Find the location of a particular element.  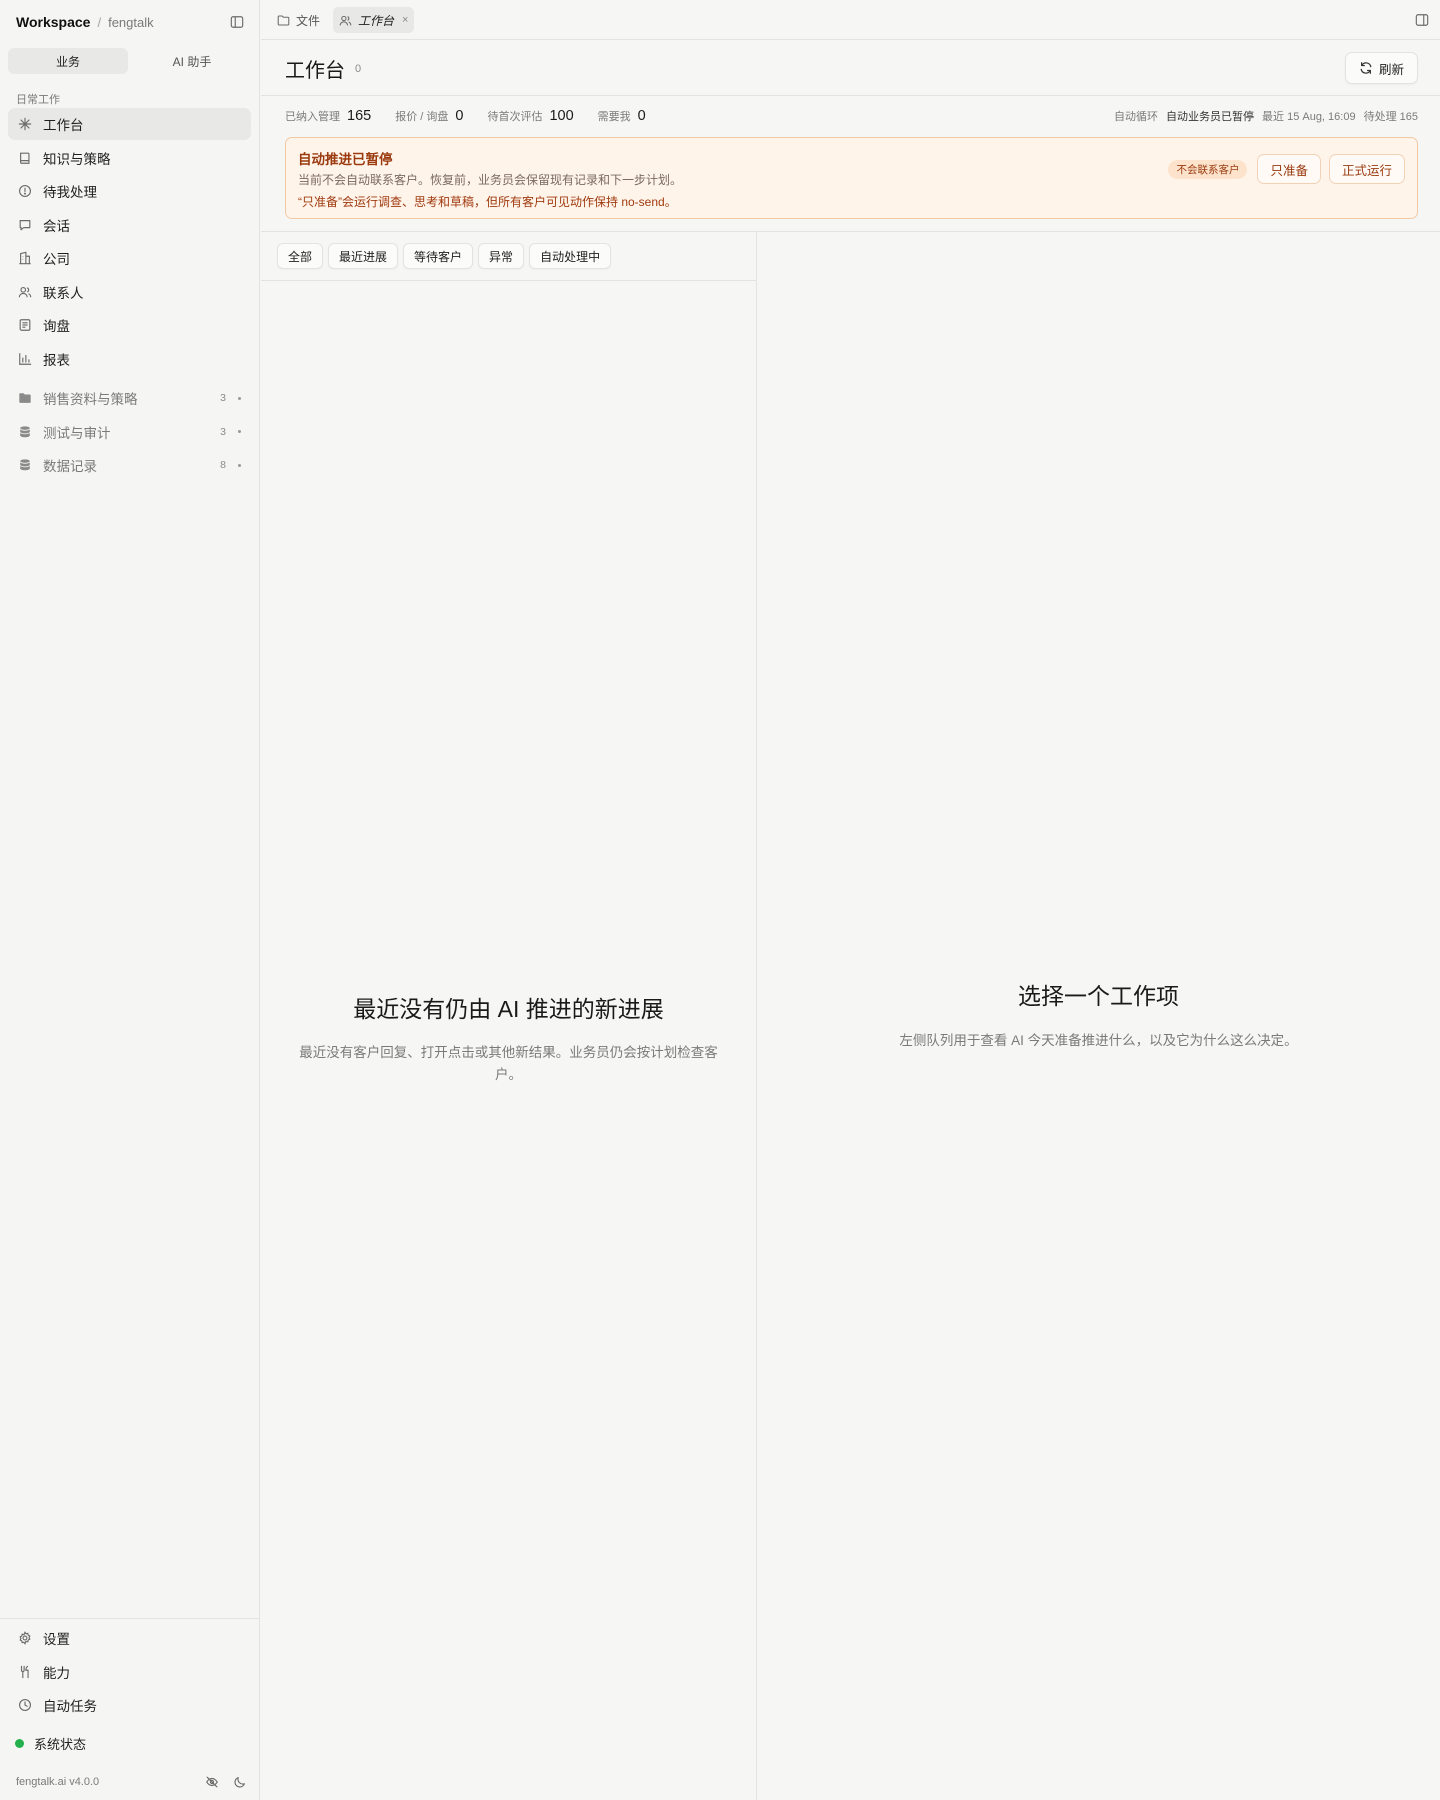

empty-title: 最近没有仍由 AI 推进的新进展 is located at coordinates (508, 1009).